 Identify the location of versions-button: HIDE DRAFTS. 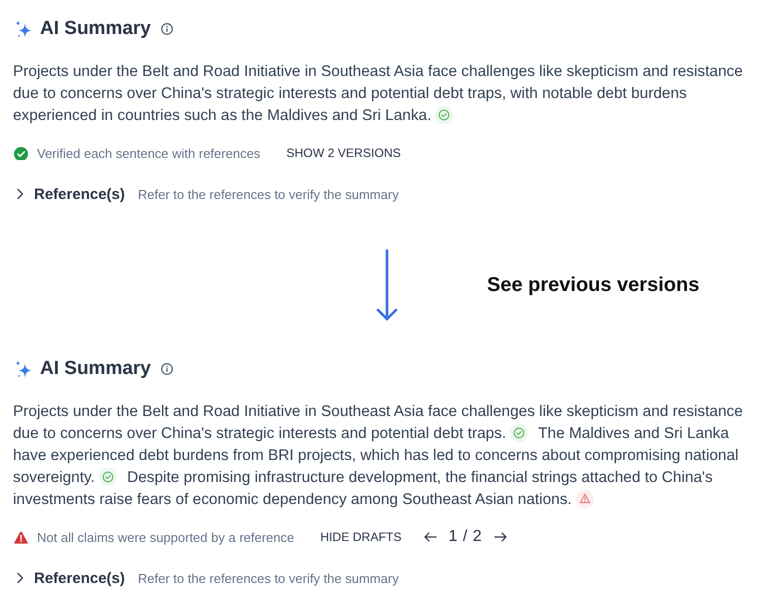
(361, 537).